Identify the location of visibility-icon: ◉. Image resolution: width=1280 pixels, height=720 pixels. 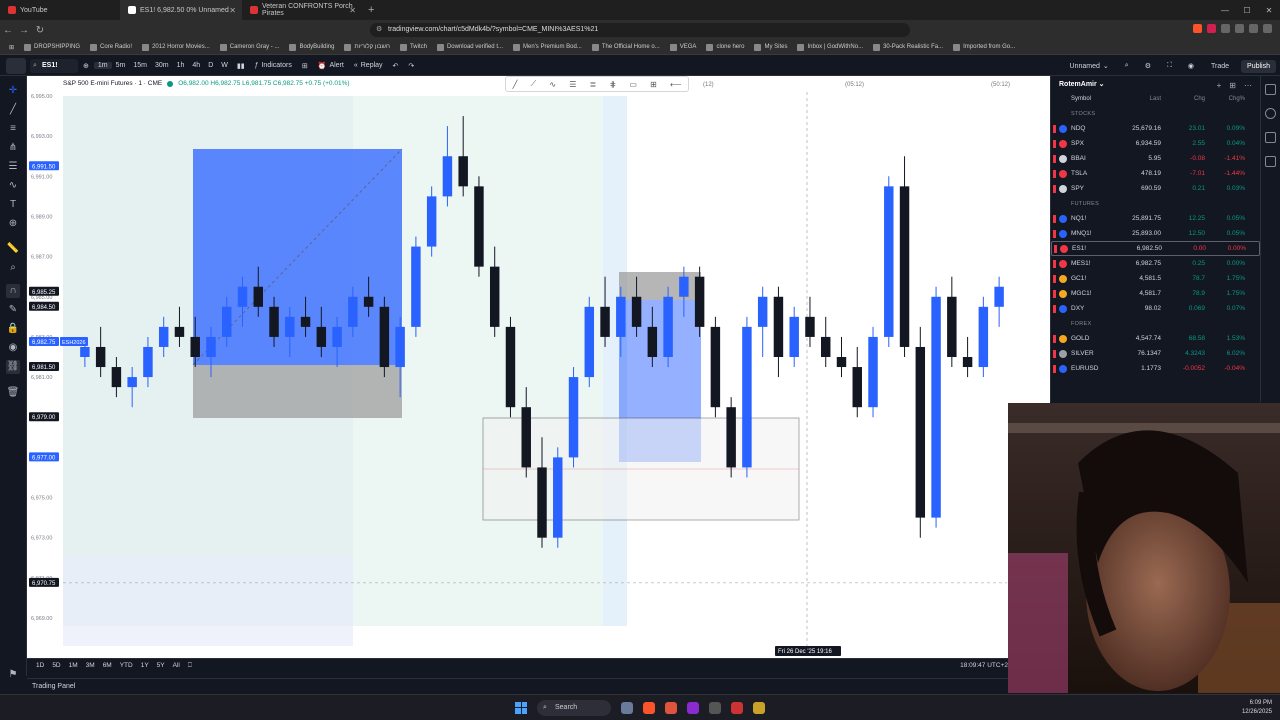
(13, 348).